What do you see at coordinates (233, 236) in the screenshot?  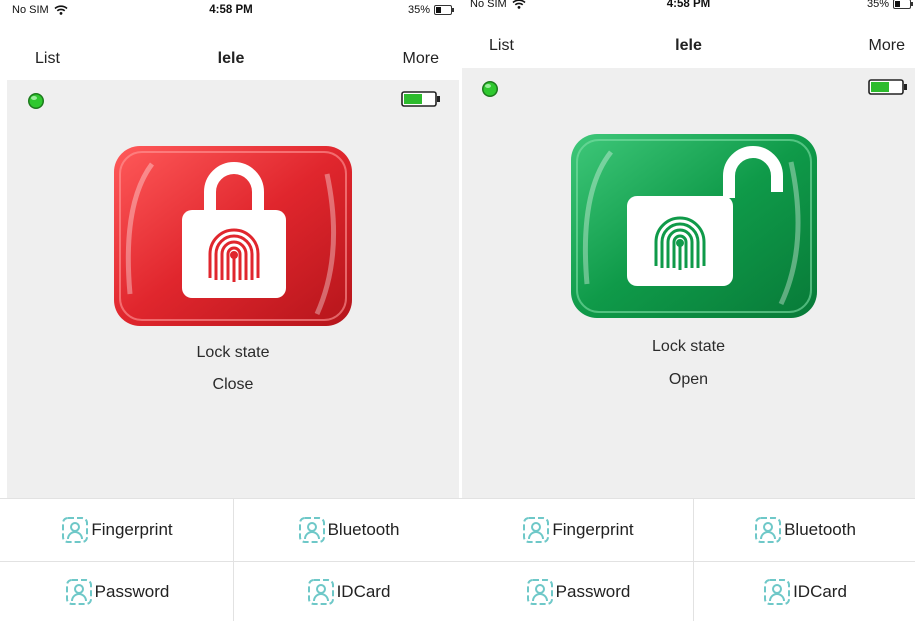 I see `padlock-closed-fingerprint-icon` at bounding box center [233, 236].